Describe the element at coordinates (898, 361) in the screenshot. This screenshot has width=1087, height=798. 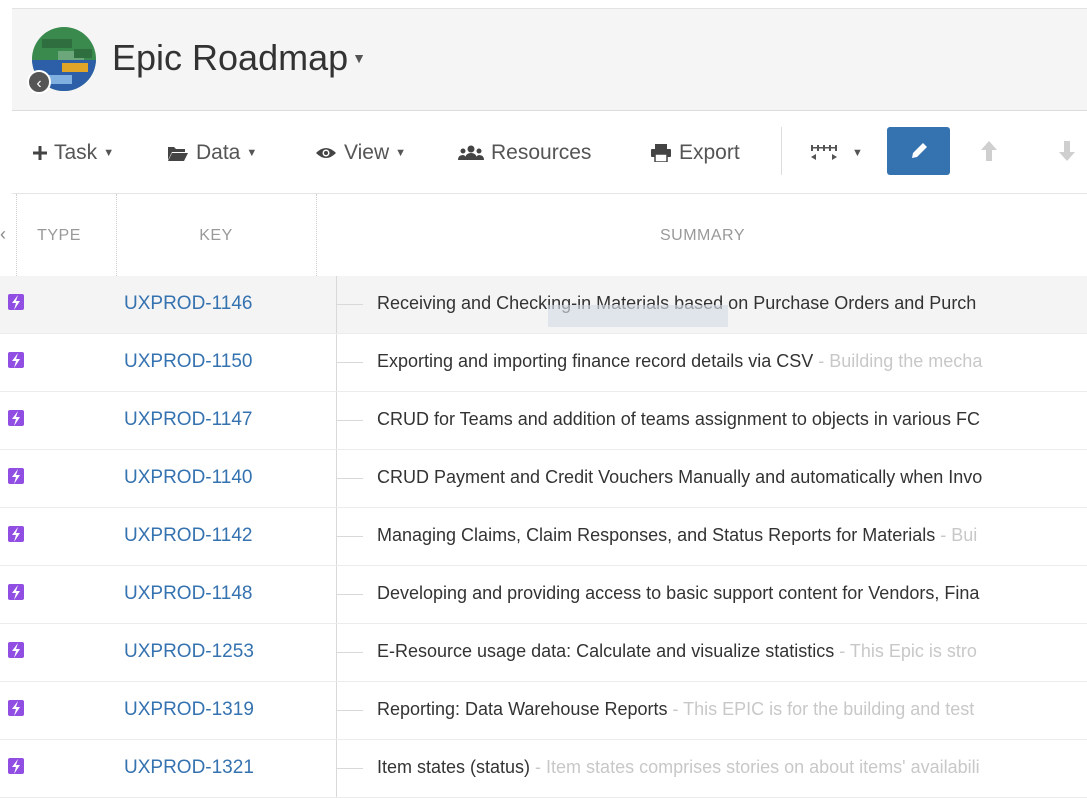
I see `issue-description: - Building the mecha` at that location.